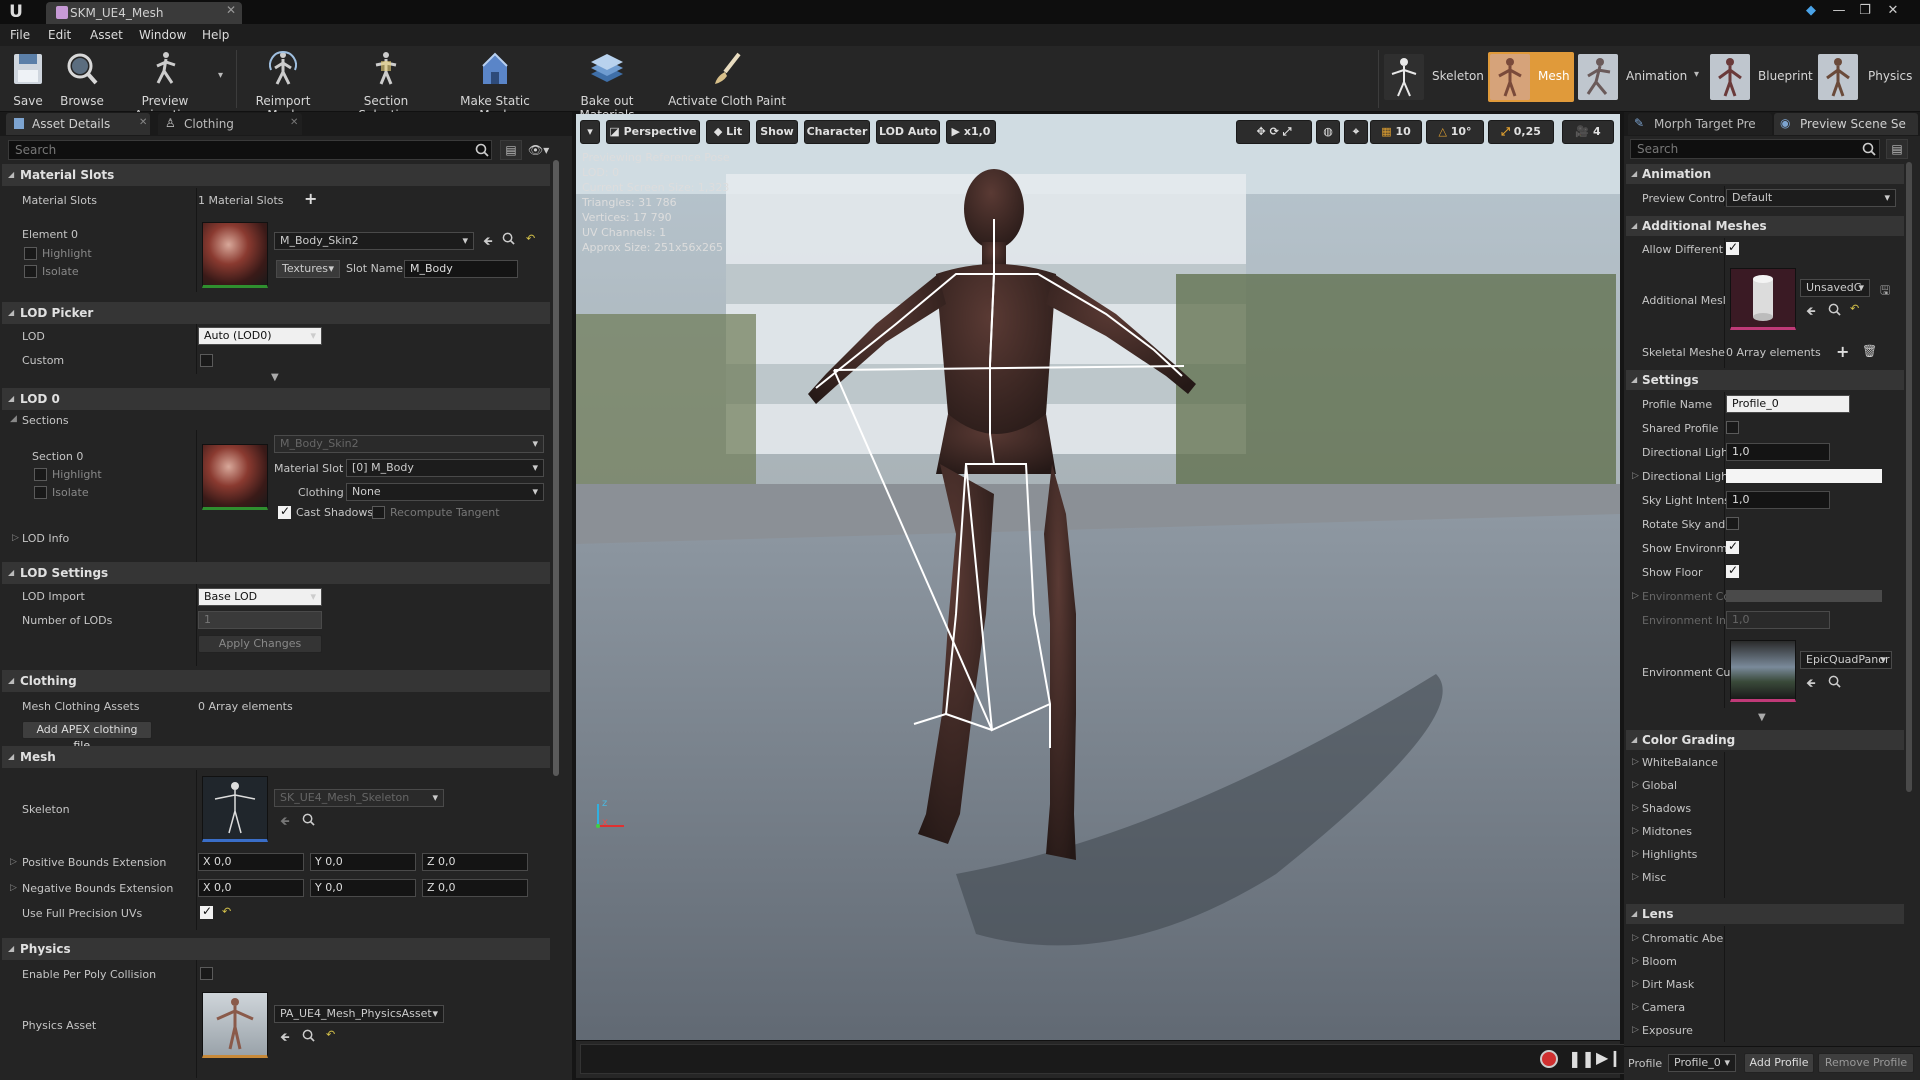 Image resolution: width=1920 pixels, height=1080 pixels. Describe the element at coordinates (1654, 877) in the screenshot. I see `misc-item: Misc` at that location.